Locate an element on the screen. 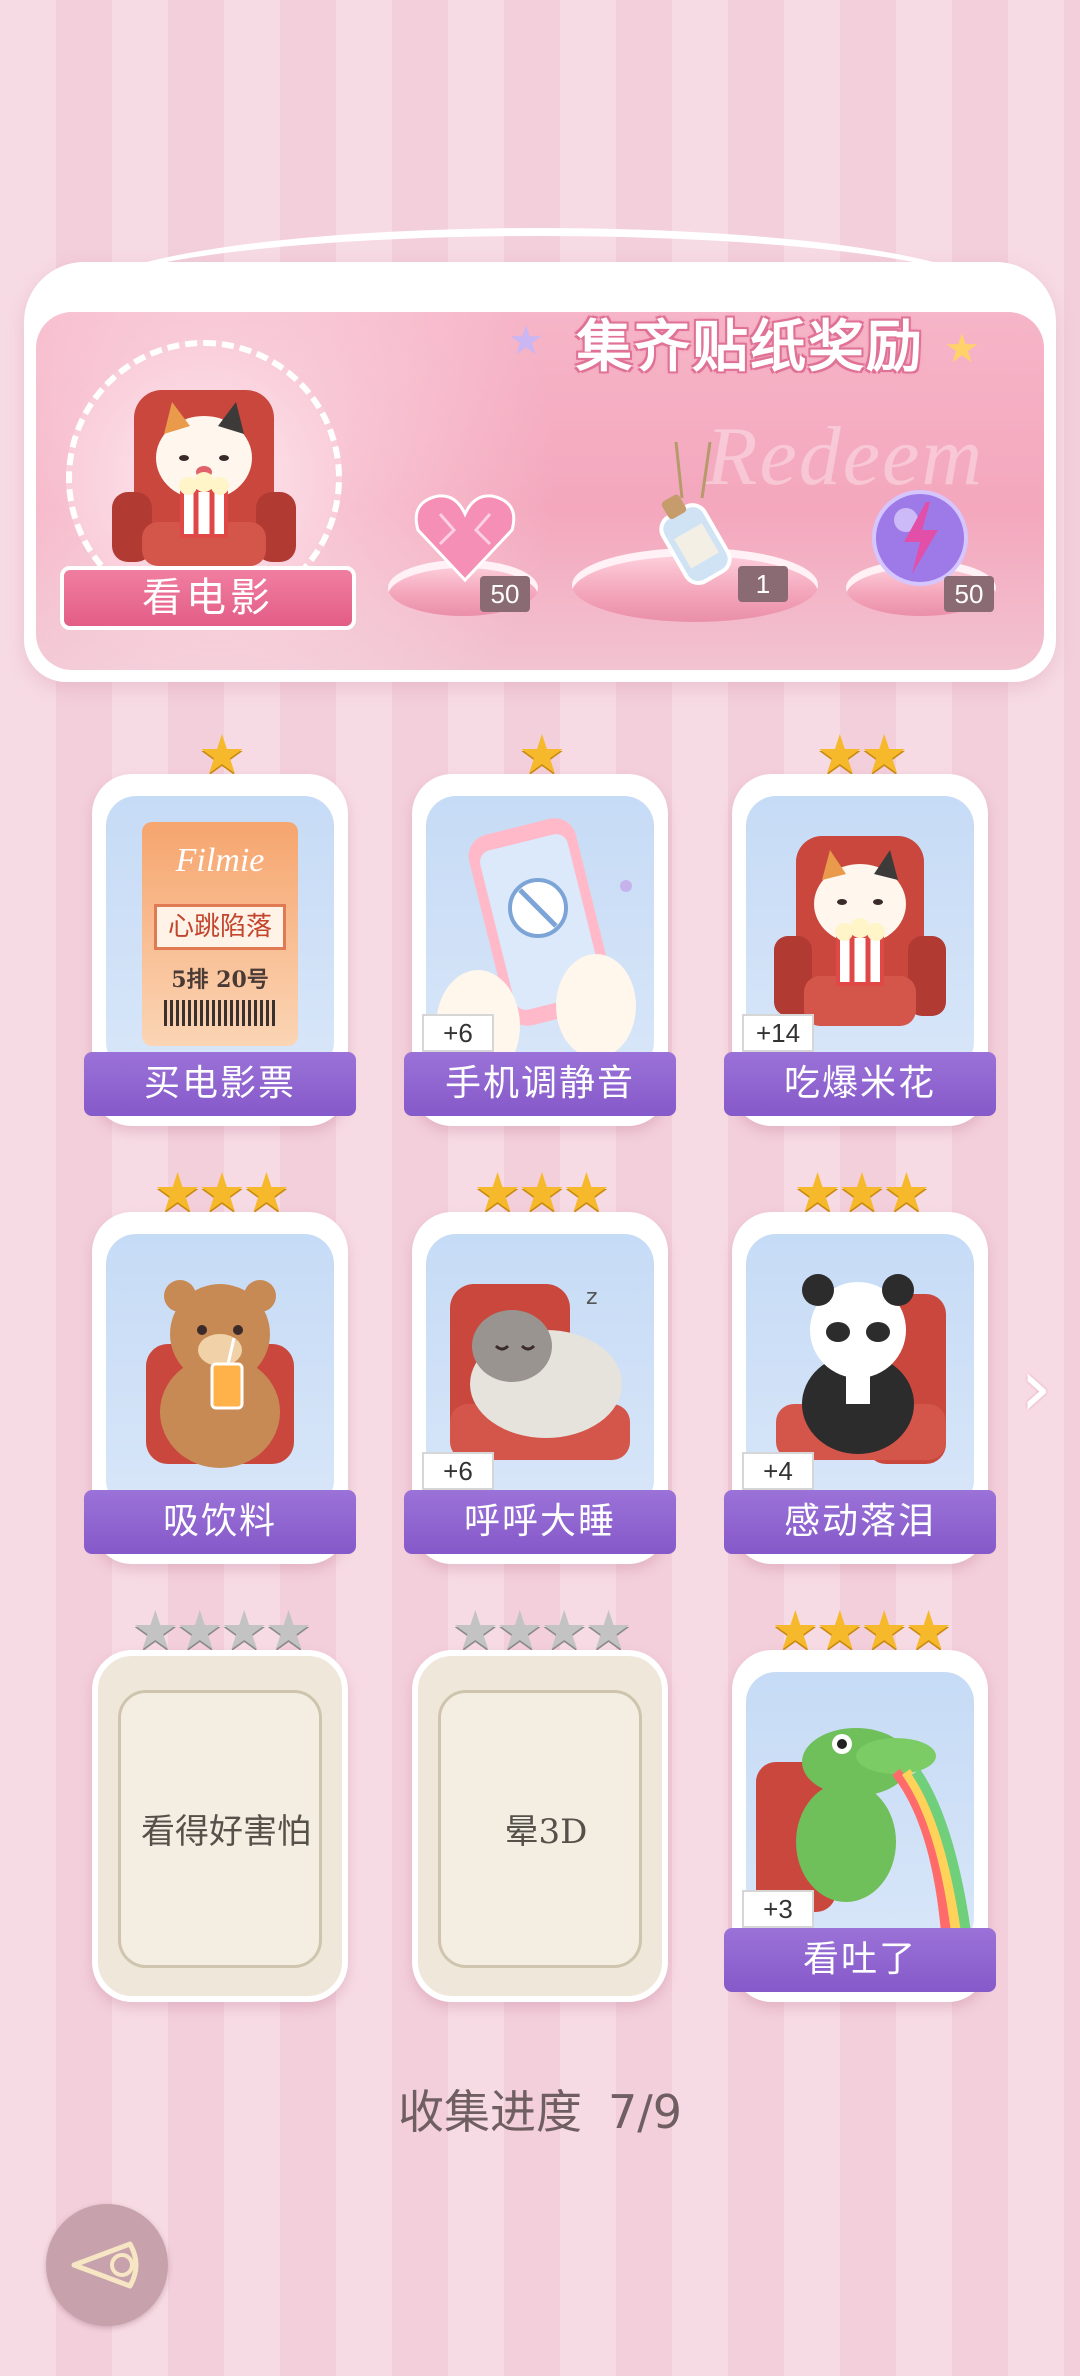  movie-ticket-art: Filmie 心跳陷落 5排 20号 is located at coordinates (220, 934).